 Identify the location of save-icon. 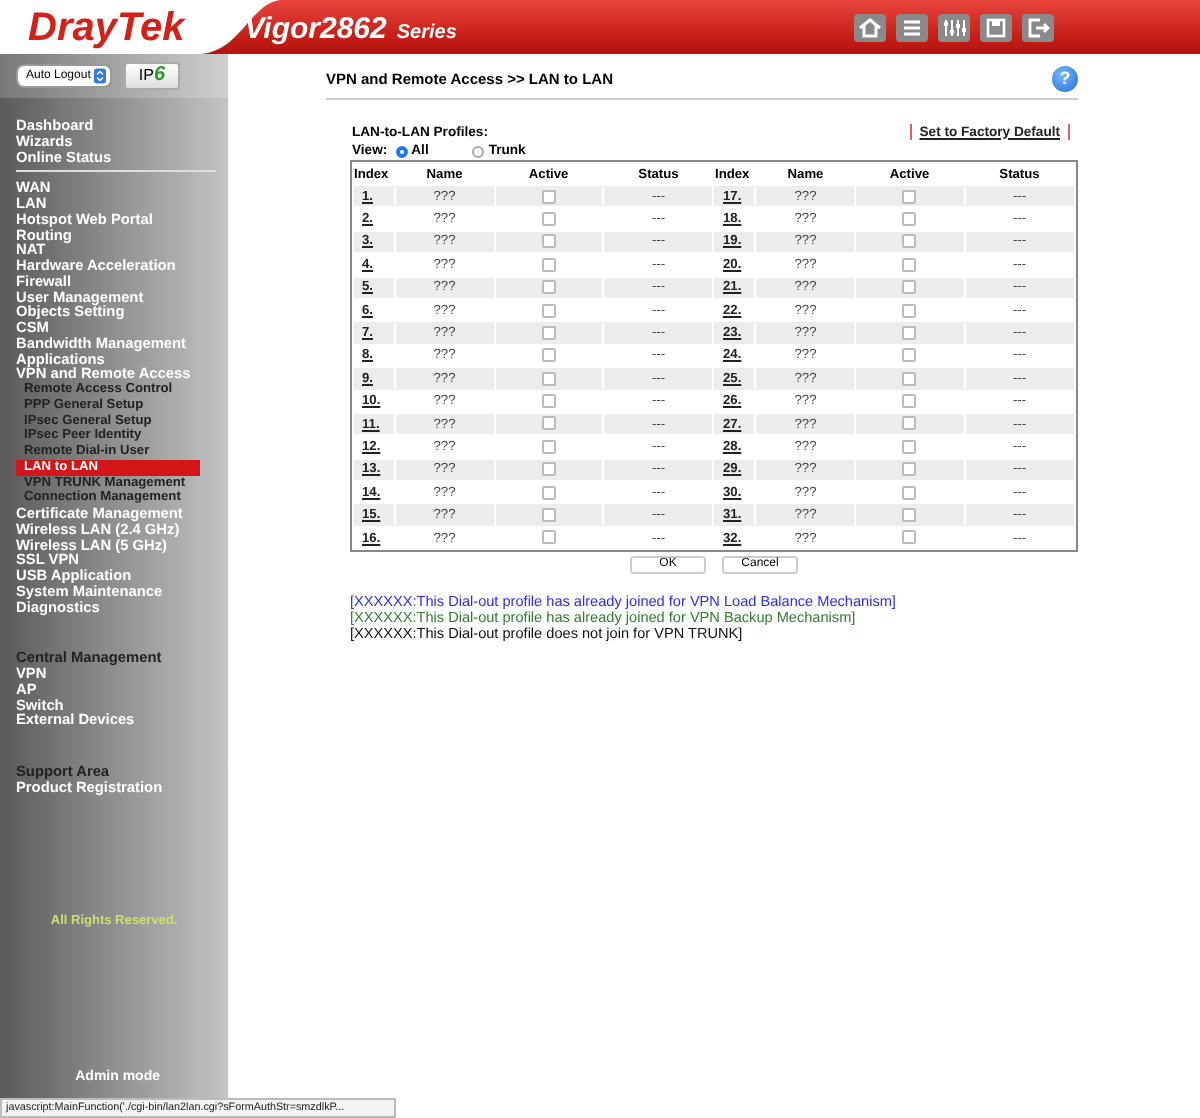
(996, 27).